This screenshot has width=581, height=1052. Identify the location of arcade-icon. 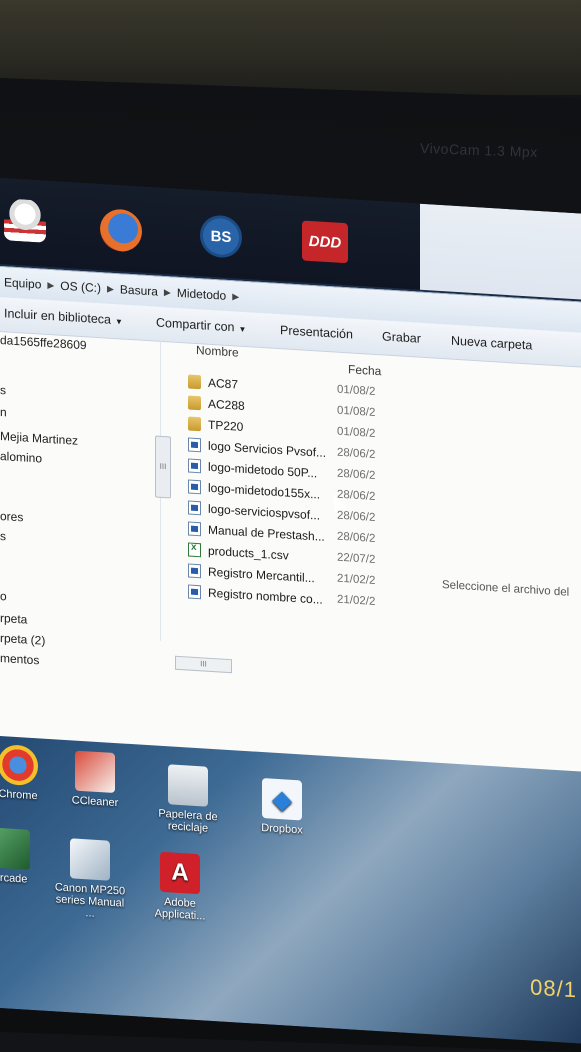
(15, 848).